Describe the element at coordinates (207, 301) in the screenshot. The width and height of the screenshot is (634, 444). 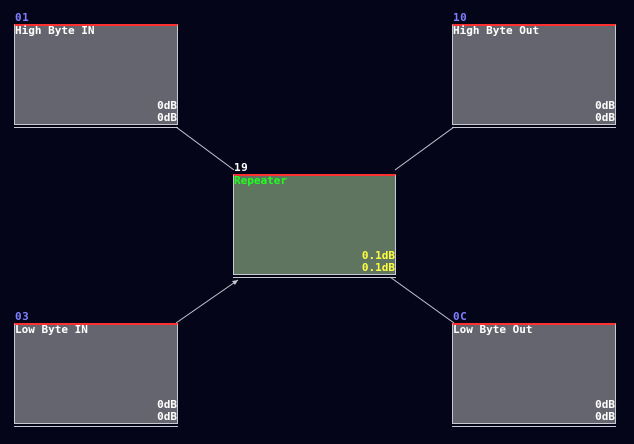
I see `link-low-in-to-repeater` at that location.